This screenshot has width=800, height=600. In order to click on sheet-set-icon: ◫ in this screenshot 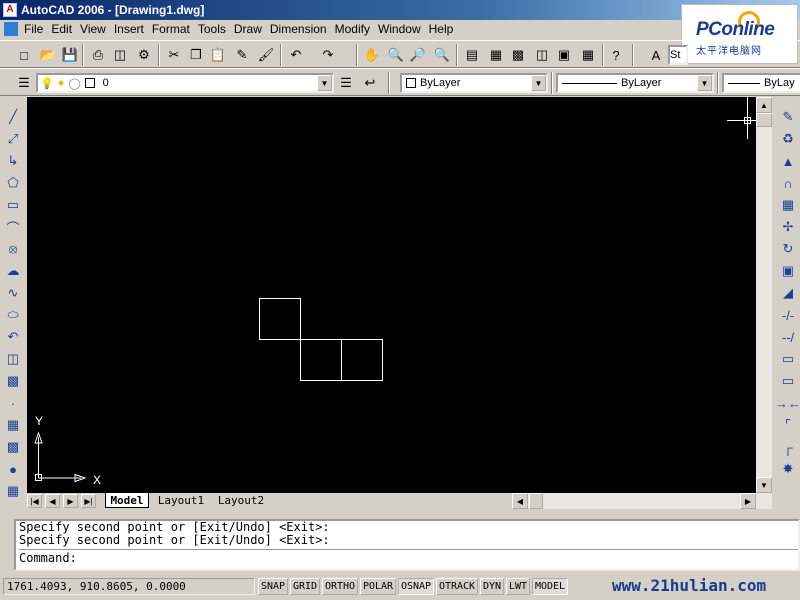, I will do `click(542, 55)`.